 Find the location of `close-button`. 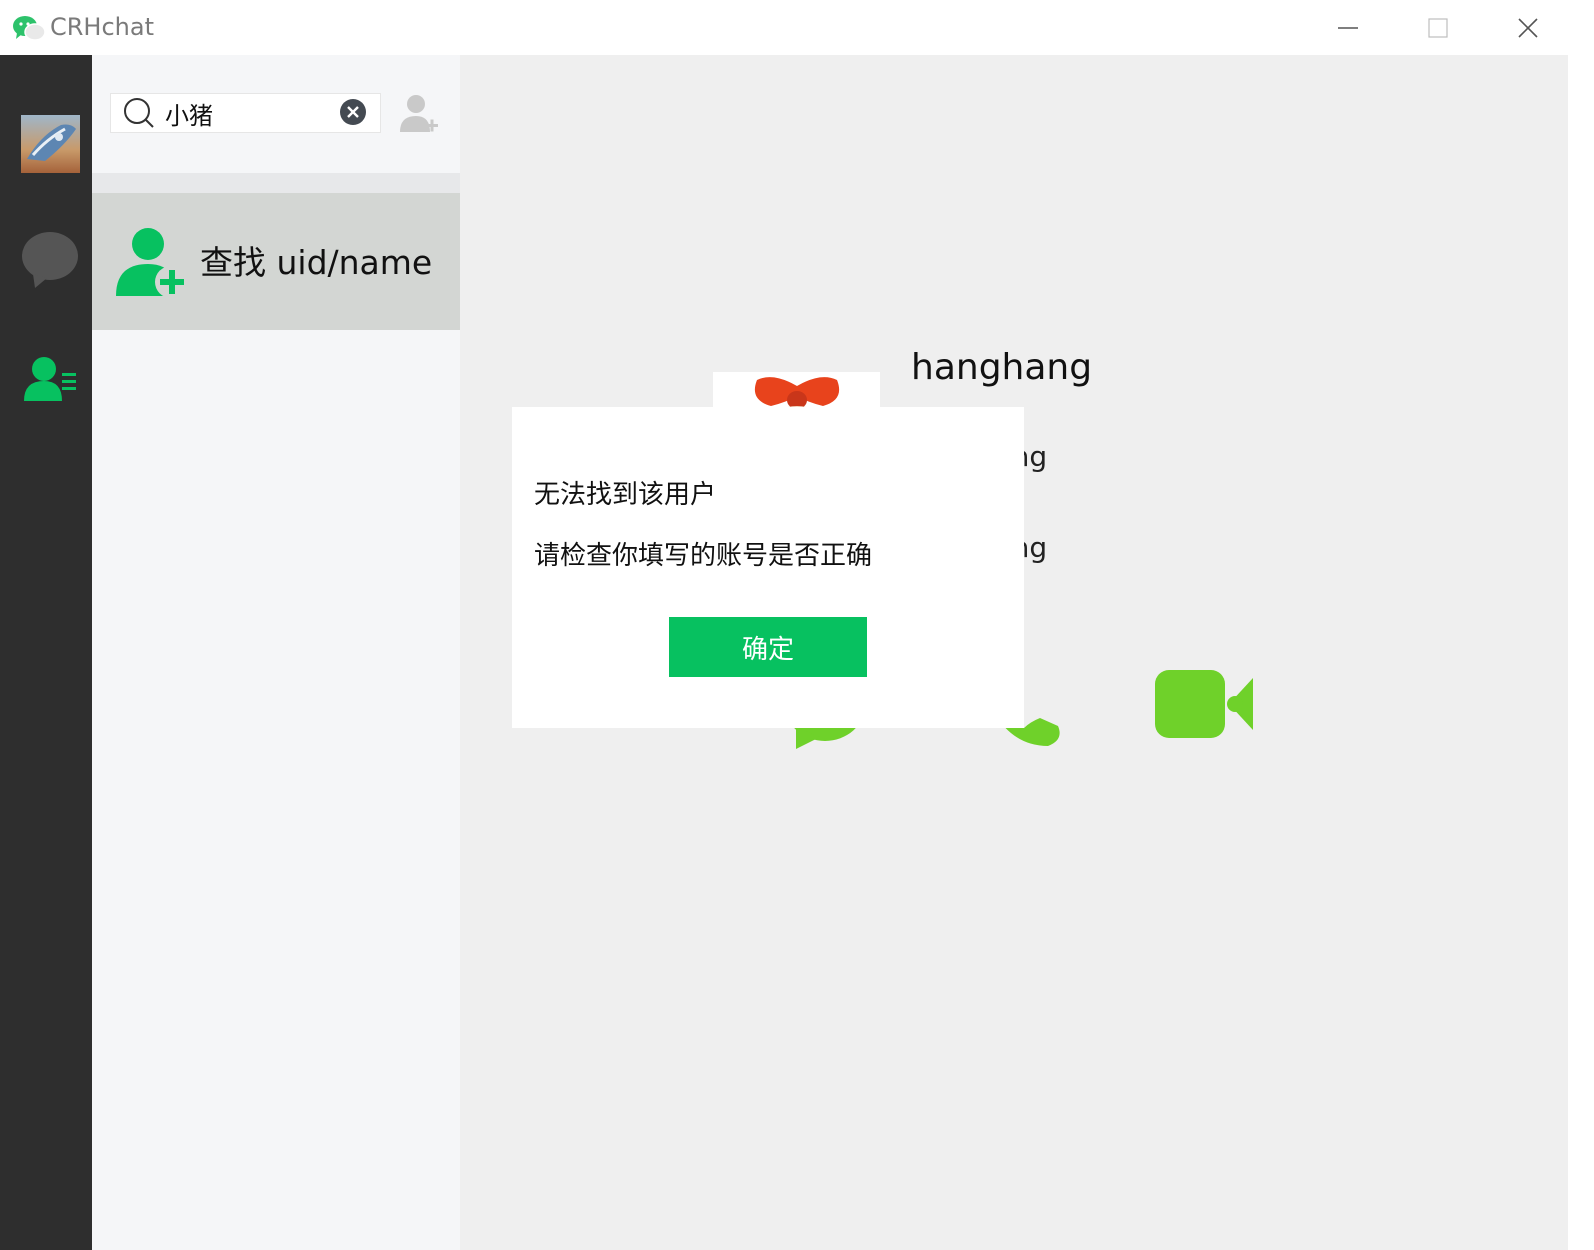

close-button is located at coordinates (1528, 27).